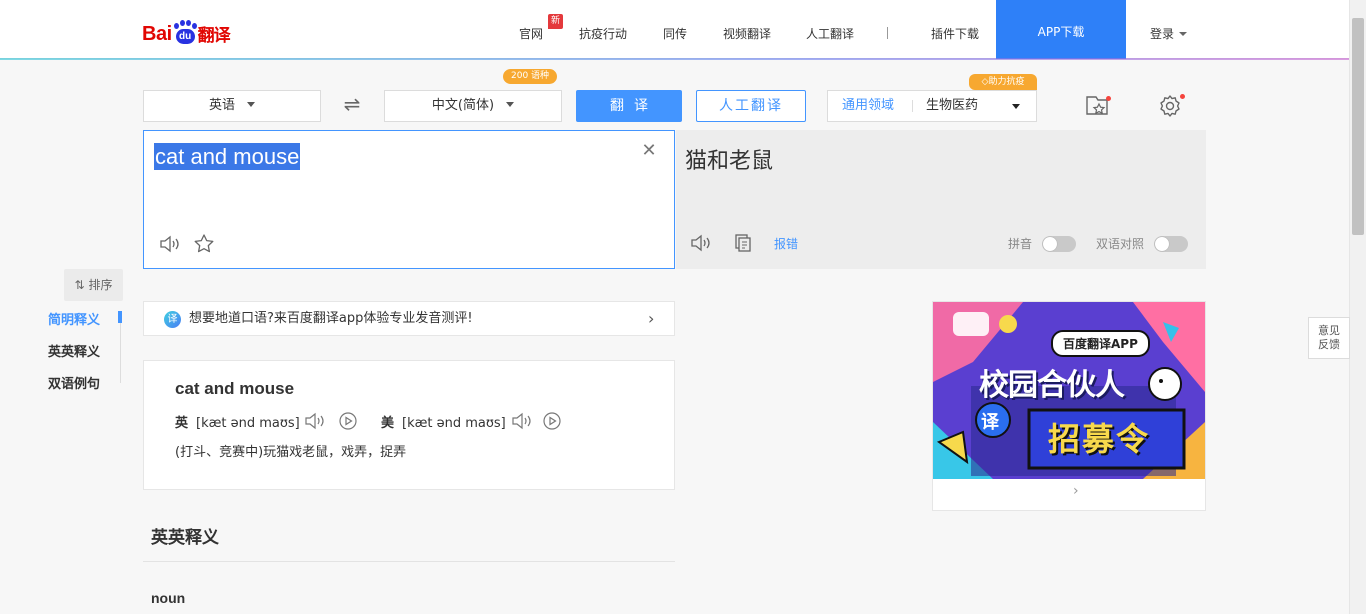  I want to click on english-definition-title: 英英释义, so click(185, 538).